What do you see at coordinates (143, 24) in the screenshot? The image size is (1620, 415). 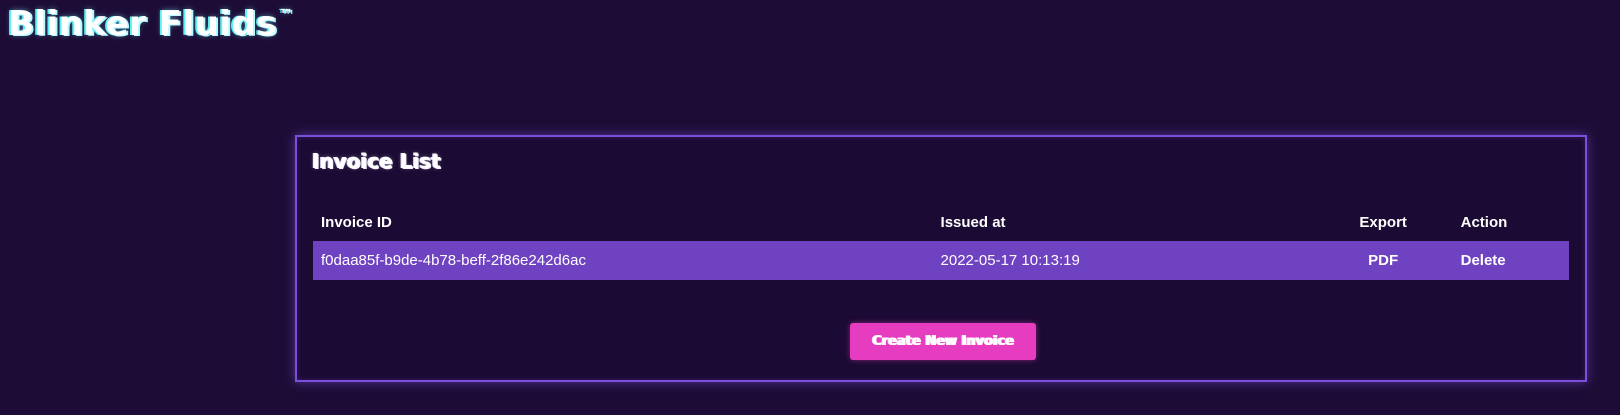 I see `brand-name: Blinker Fluids` at bounding box center [143, 24].